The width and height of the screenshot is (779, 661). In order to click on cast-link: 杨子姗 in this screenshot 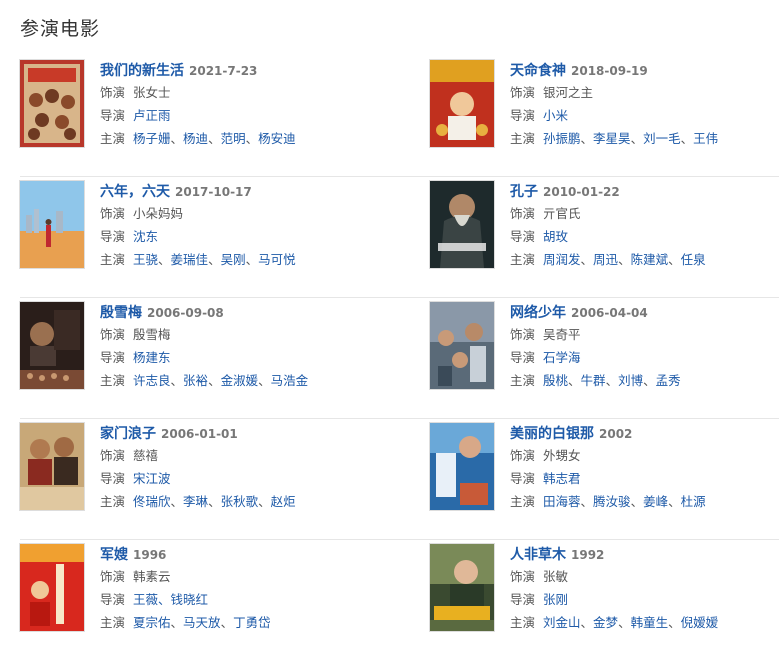, I will do `click(152, 138)`.